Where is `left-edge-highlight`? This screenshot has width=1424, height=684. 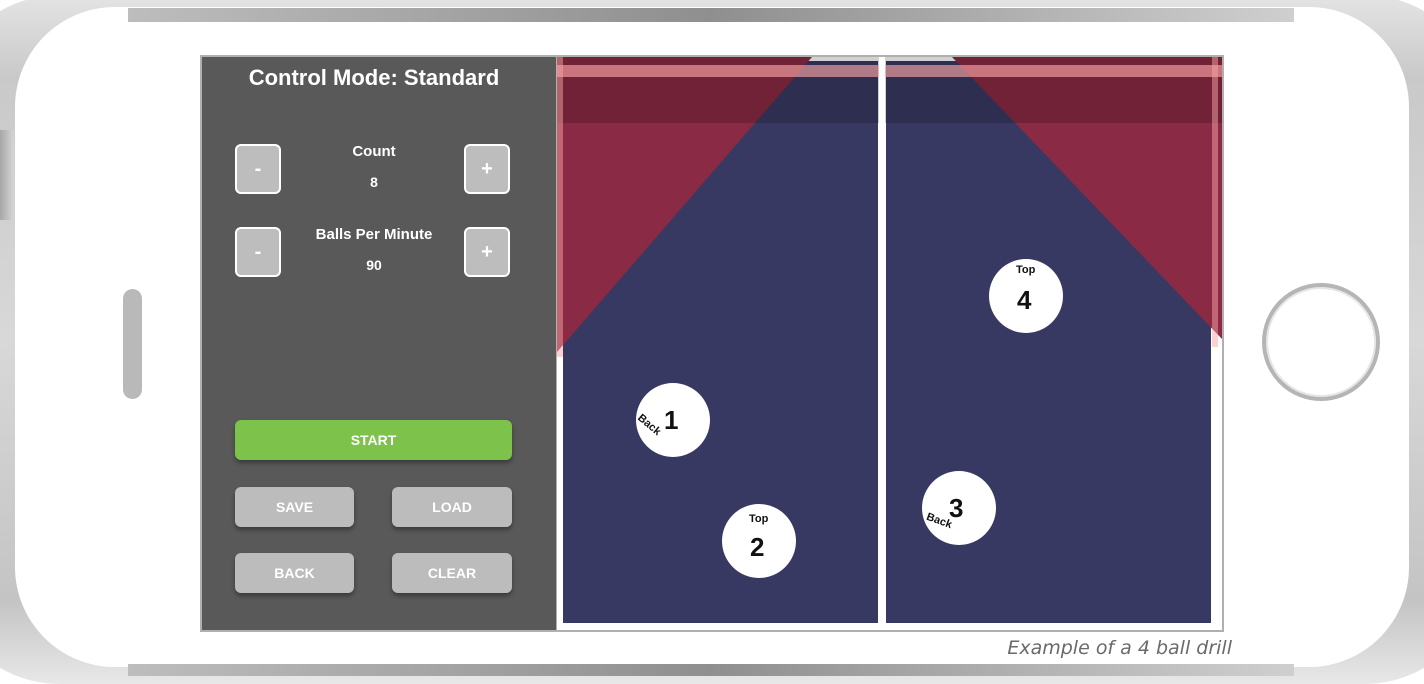 left-edge-highlight is located at coordinates (560, 207).